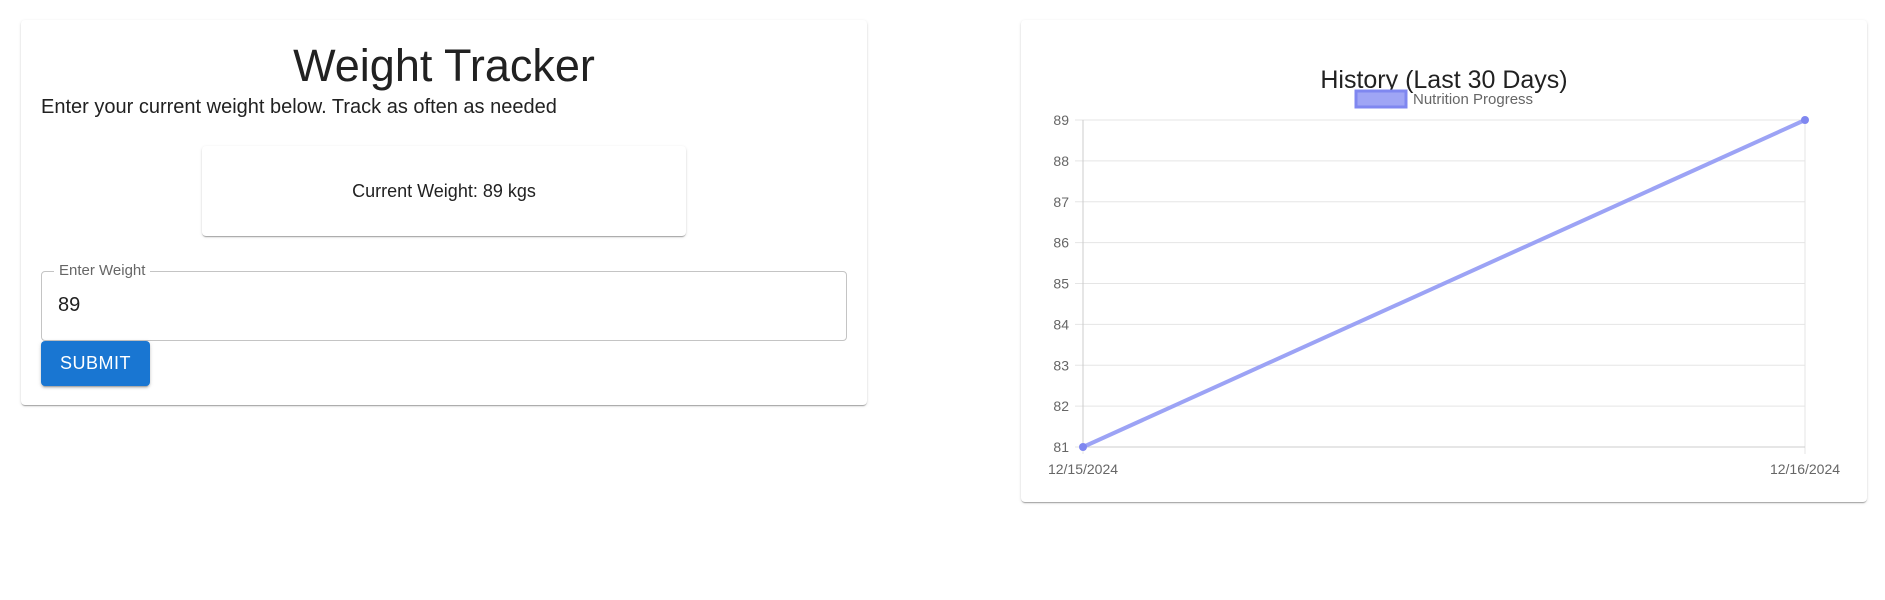 Image resolution: width=1885 pixels, height=600 pixels. Describe the element at coordinates (1473, 99) in the screenshot. I see `legend-label: Nutrition Progress` at that location.